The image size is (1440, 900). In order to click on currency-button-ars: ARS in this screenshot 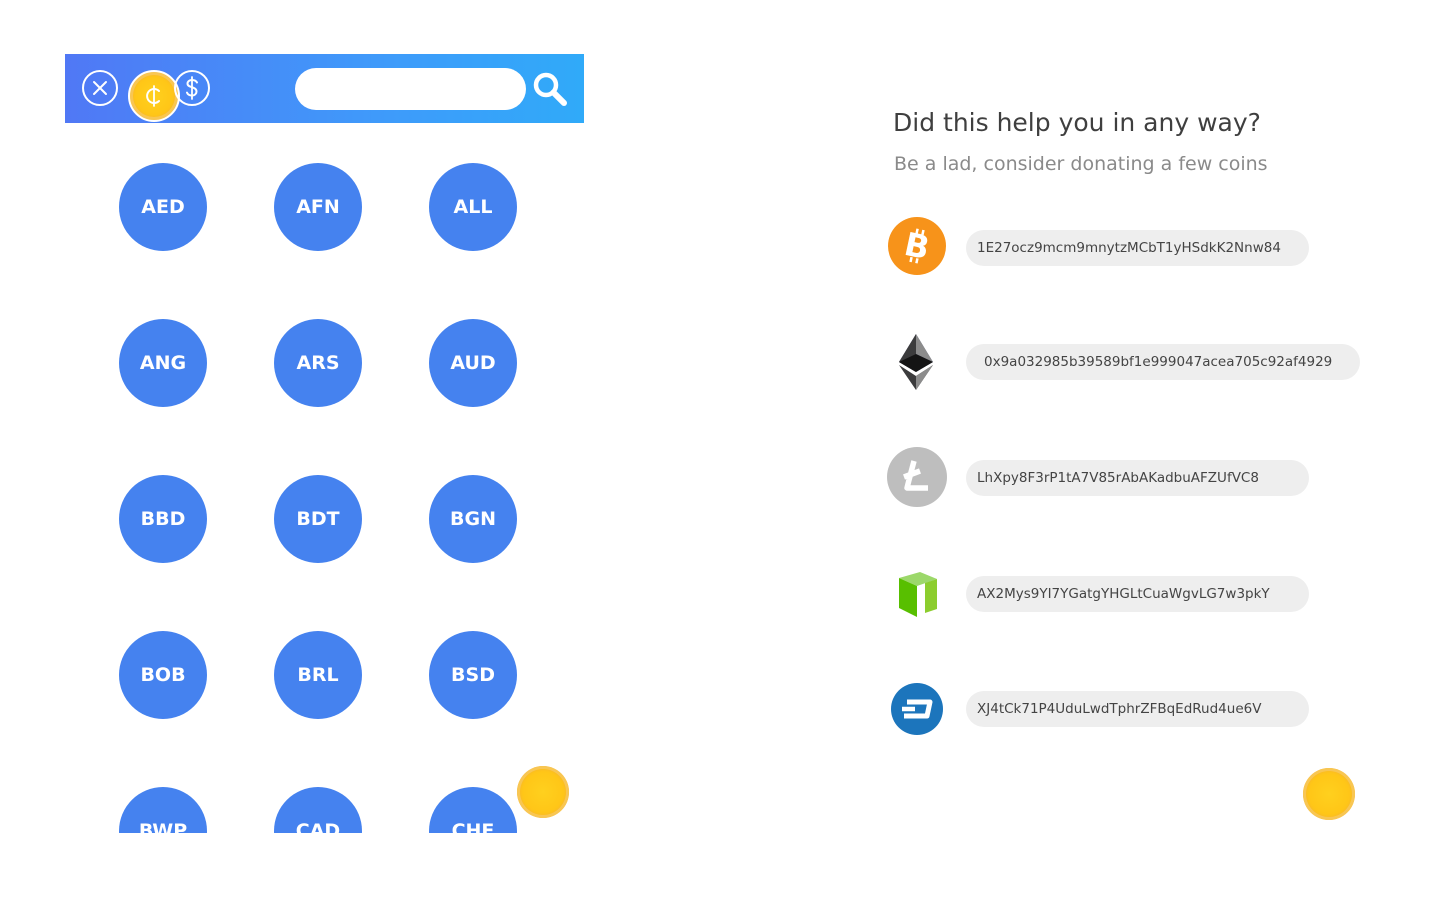, I will do `click(318, 363)`.